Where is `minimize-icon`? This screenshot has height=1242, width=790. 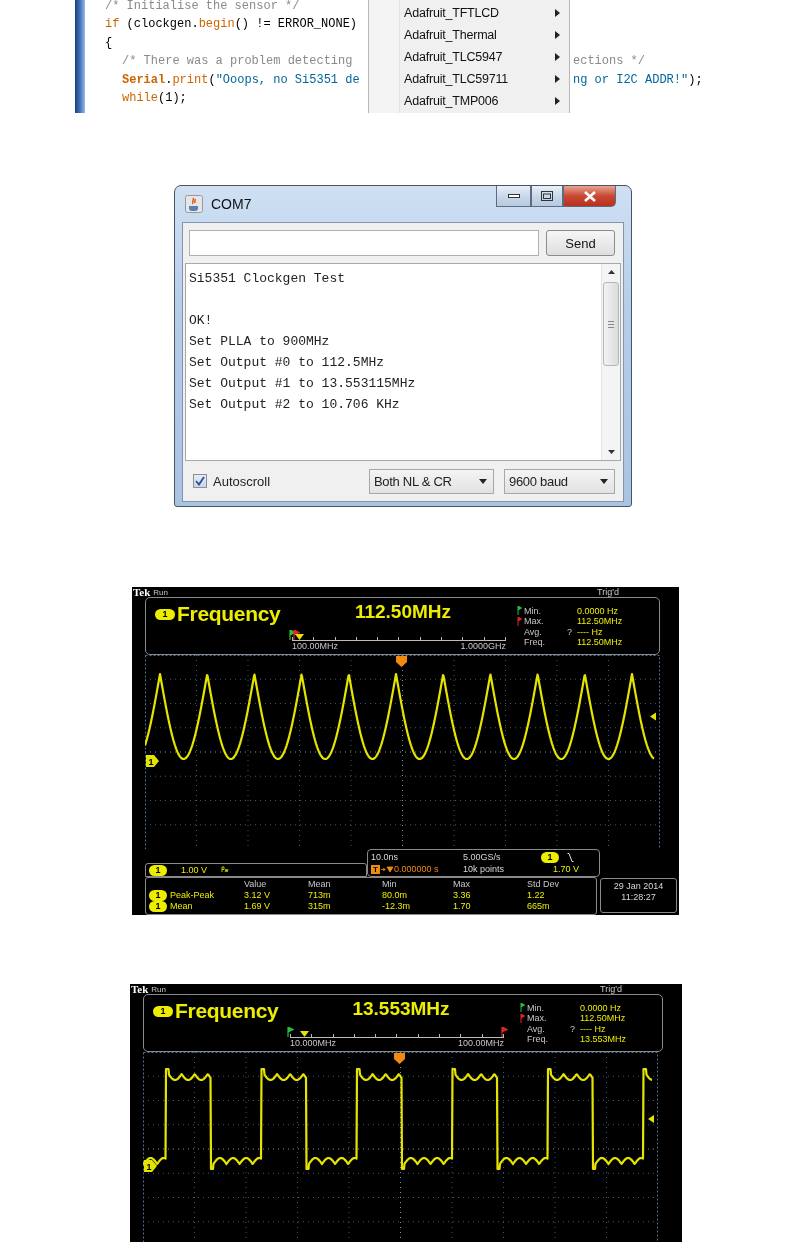
minimize-icon is located at coordinates (513, 196).